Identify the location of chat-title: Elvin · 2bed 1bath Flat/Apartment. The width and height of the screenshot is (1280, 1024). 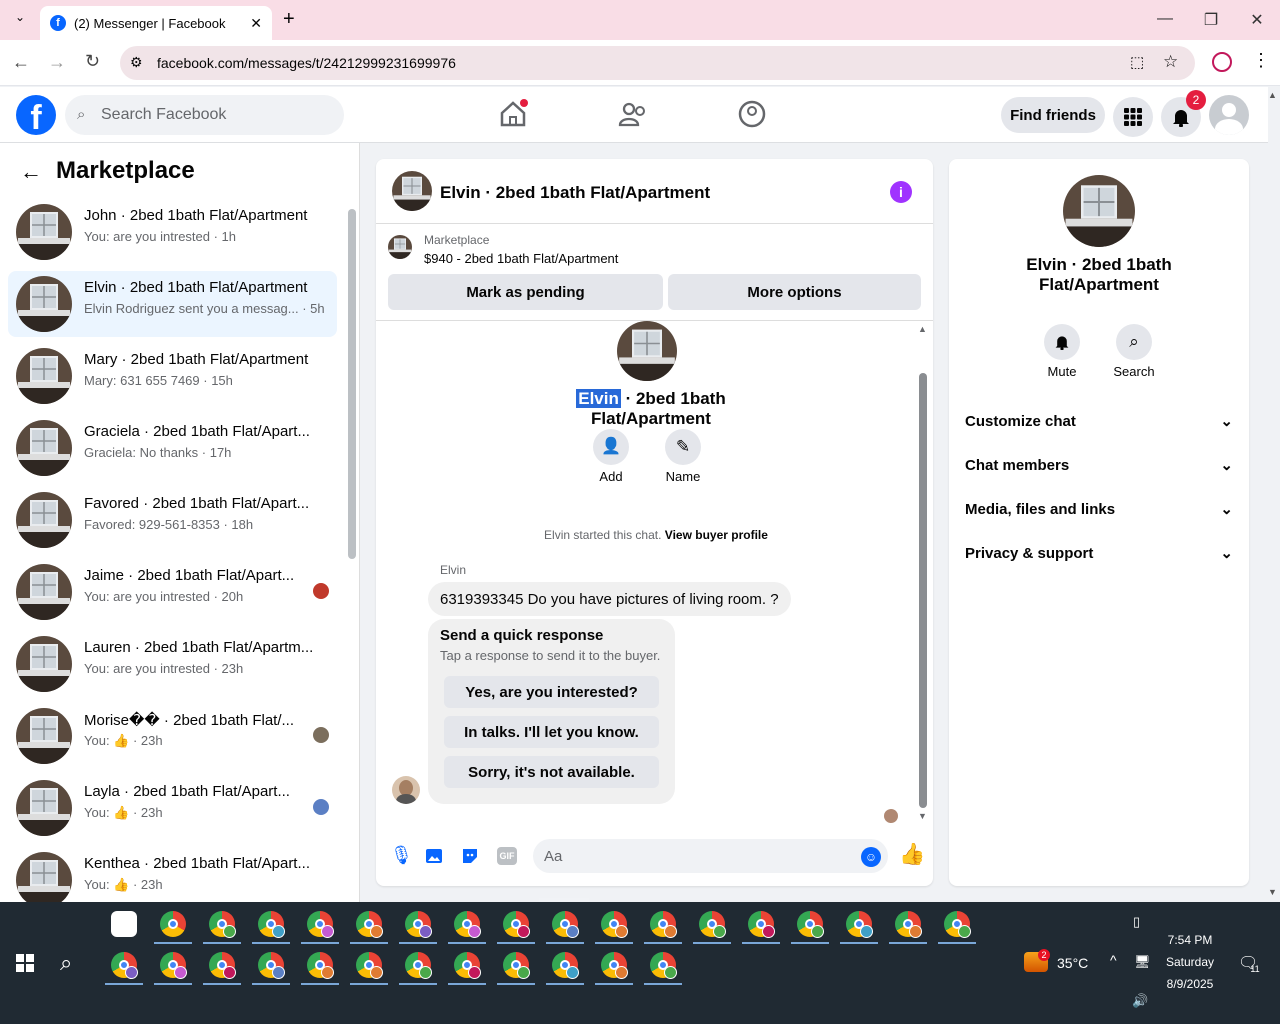
(575, 193).